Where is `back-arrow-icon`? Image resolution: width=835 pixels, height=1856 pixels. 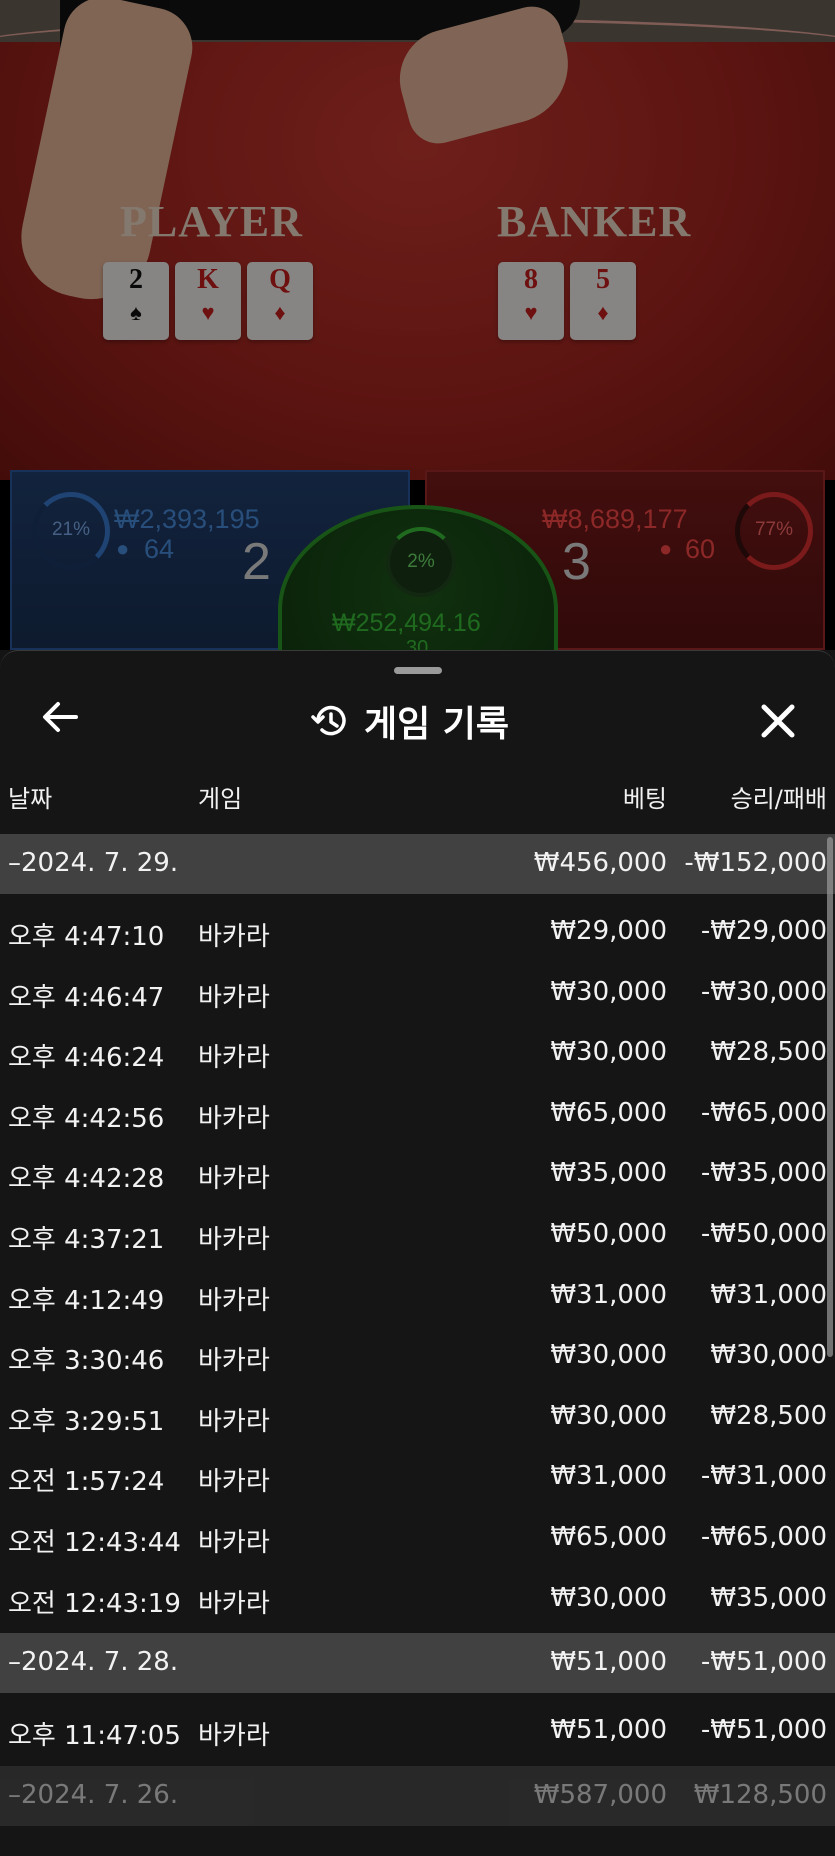 back-arrow-icon is located at coordinates (60, 717).